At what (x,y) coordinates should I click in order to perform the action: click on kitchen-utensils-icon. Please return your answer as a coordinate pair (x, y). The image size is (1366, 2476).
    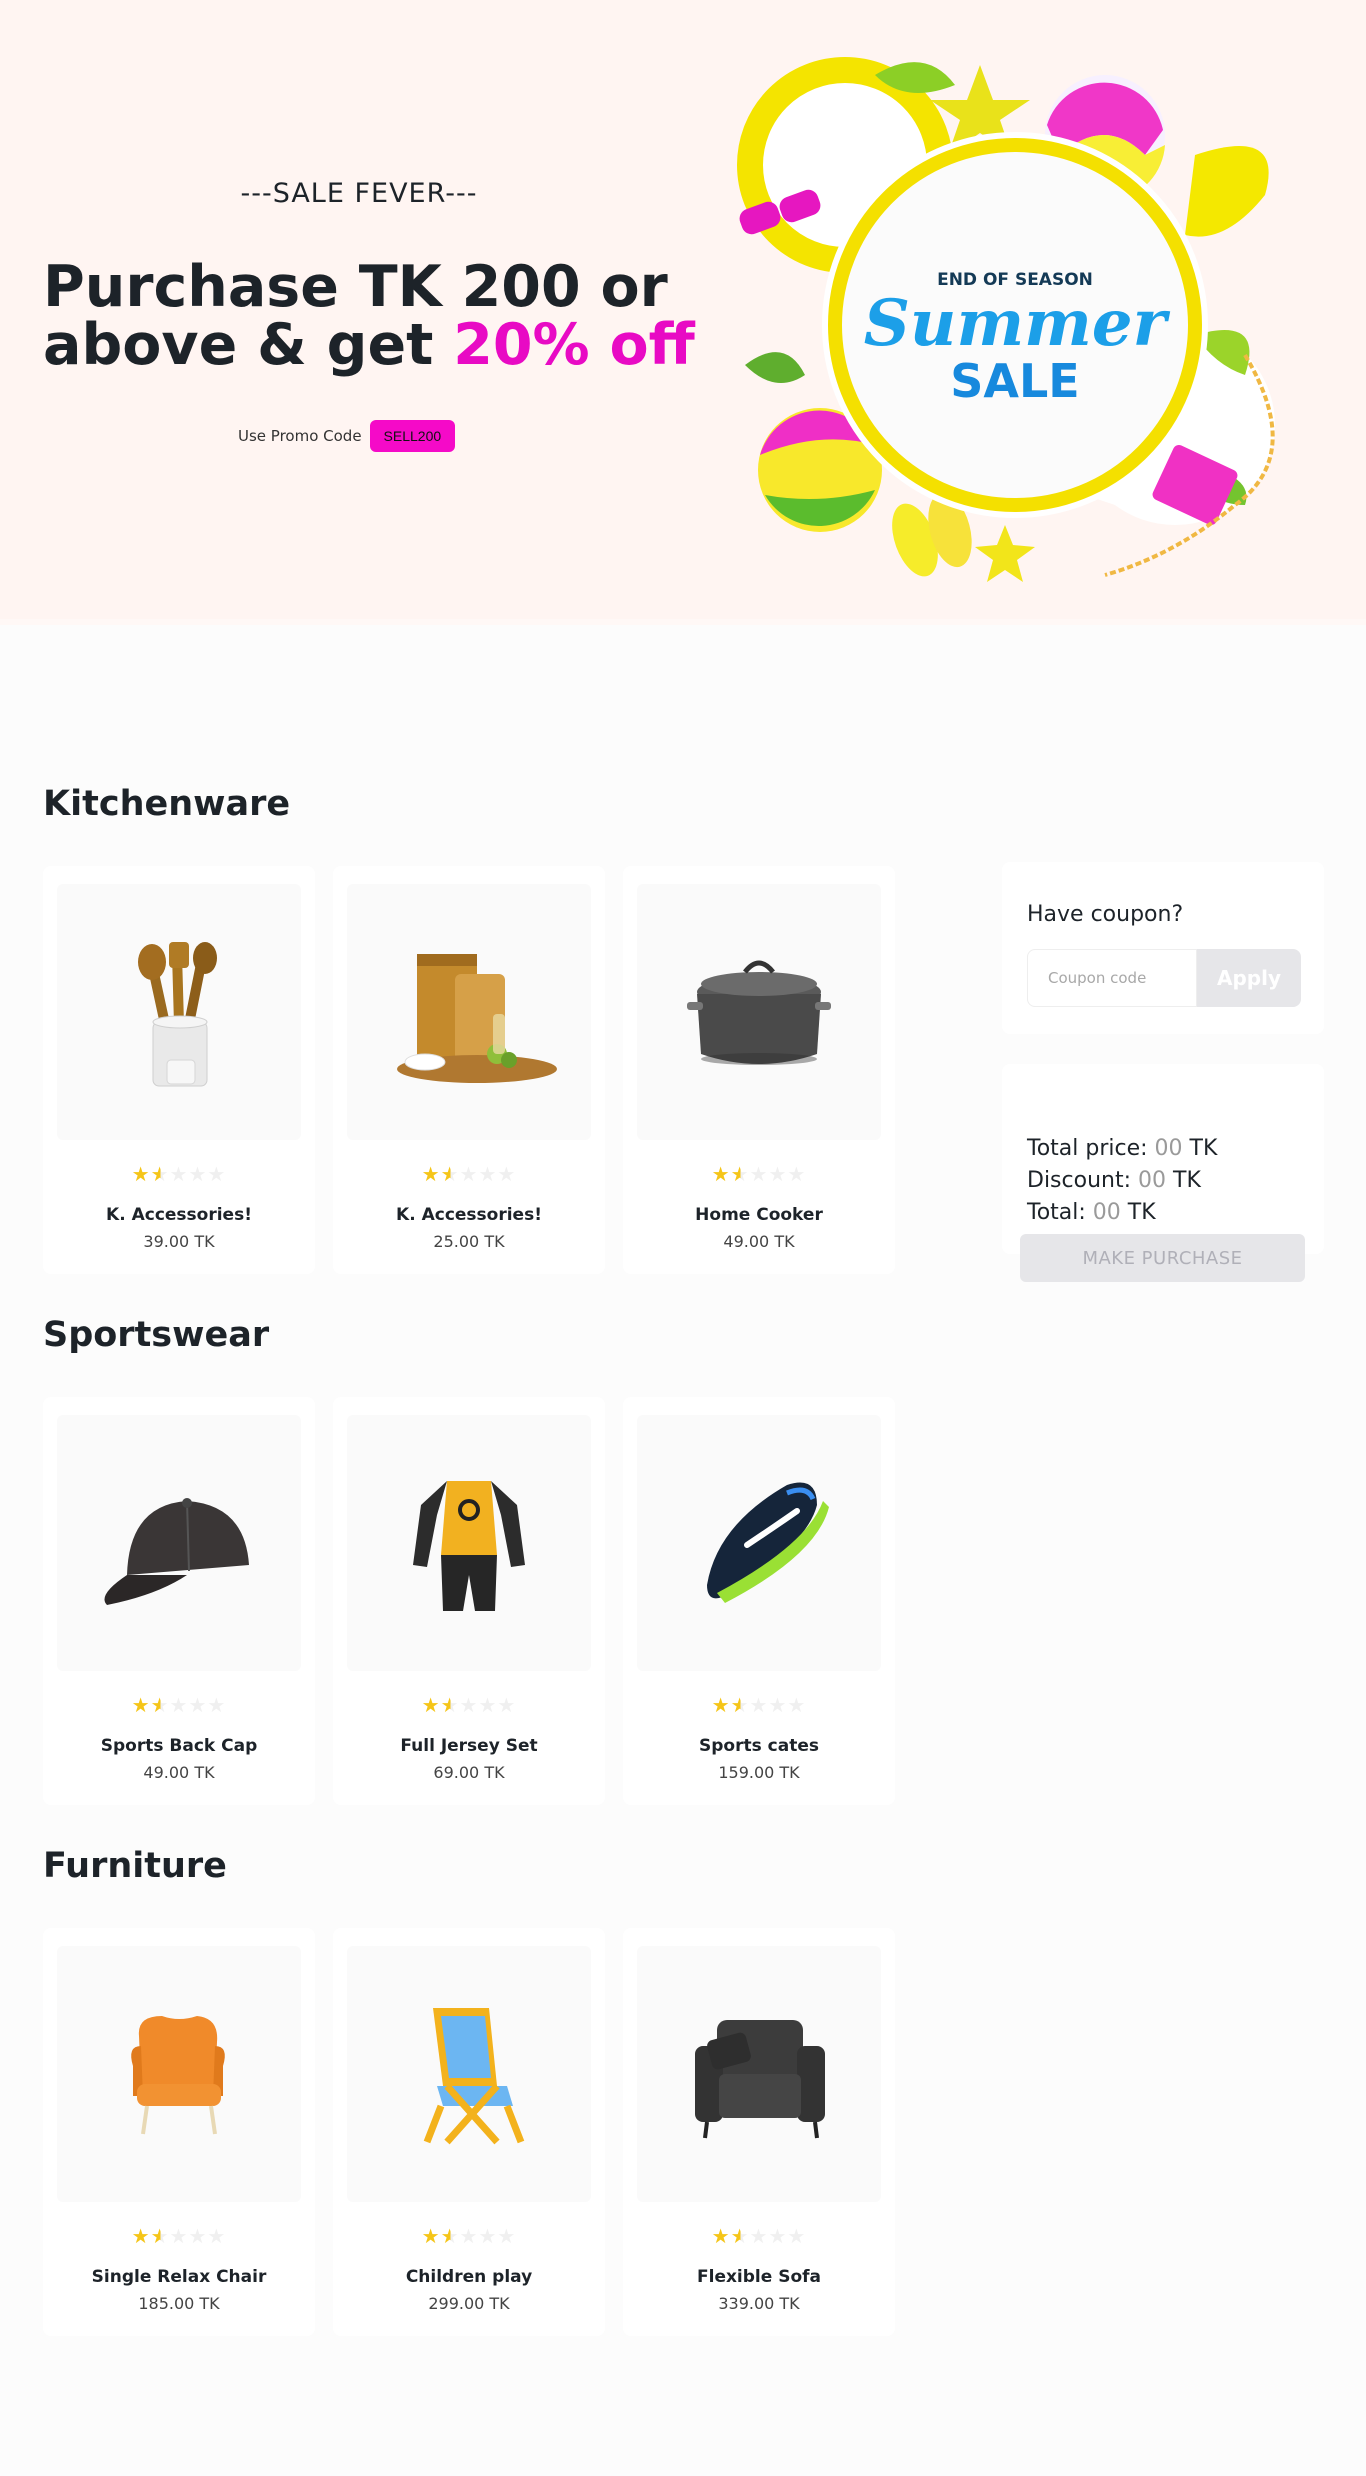
    Looking at the image, I should click on (177, 1014).